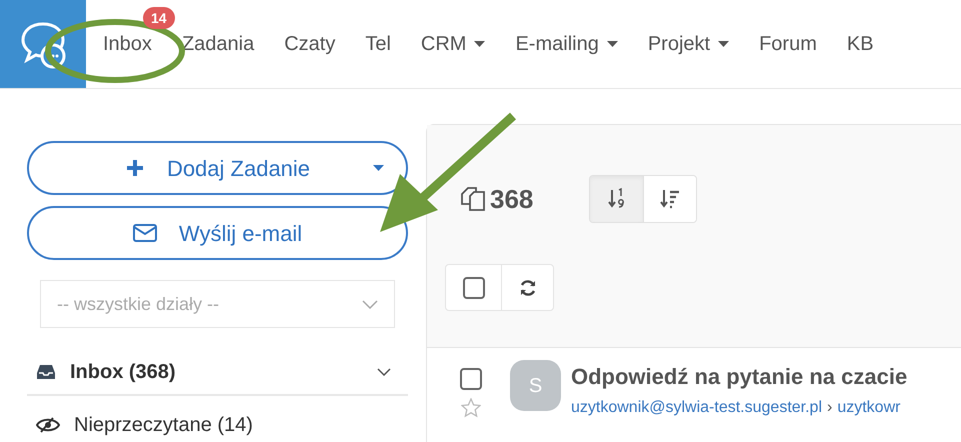 Image resolution: width=961 pixels, height=442 pixels. Describe the element at coordinates (473, 199) in the screenshot. I see `copy-icon` at that location.